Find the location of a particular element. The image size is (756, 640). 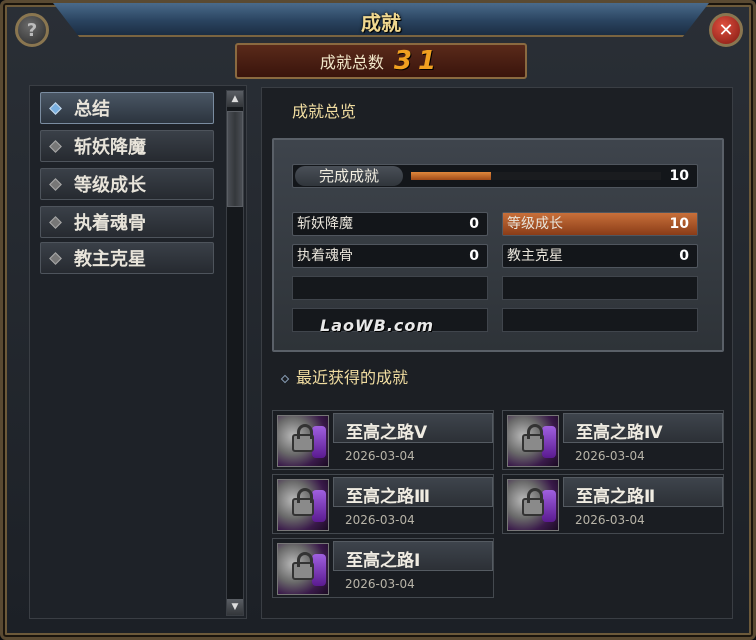

nav-item-boss-nemesis: 教主克星 is located at coordinates (127, 258).